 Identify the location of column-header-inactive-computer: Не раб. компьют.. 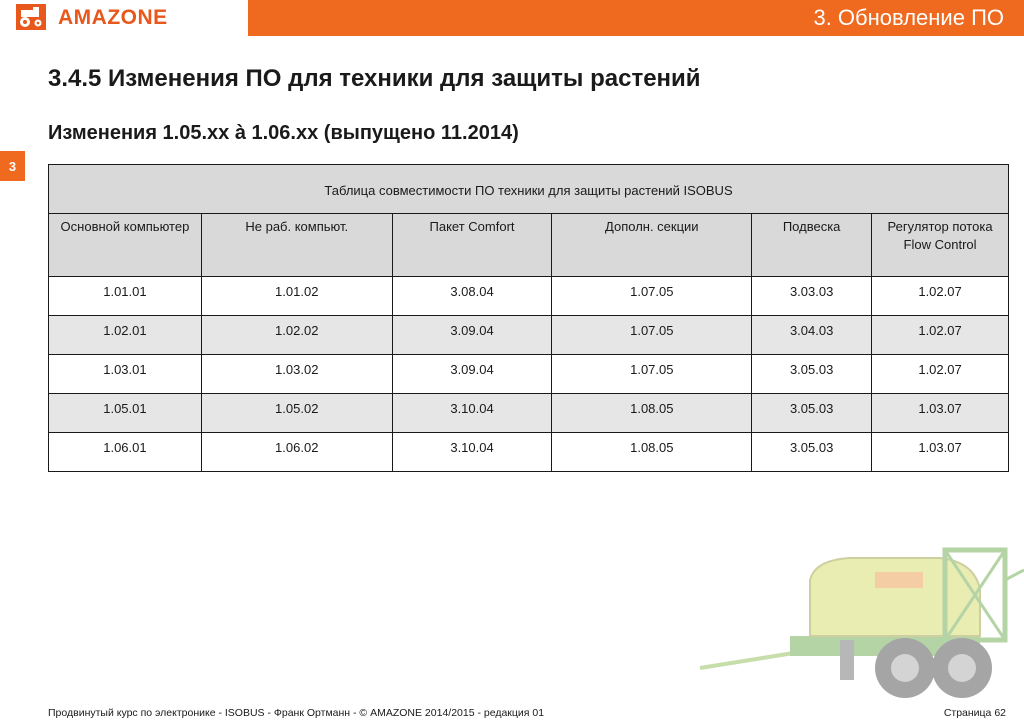
(296, 245).